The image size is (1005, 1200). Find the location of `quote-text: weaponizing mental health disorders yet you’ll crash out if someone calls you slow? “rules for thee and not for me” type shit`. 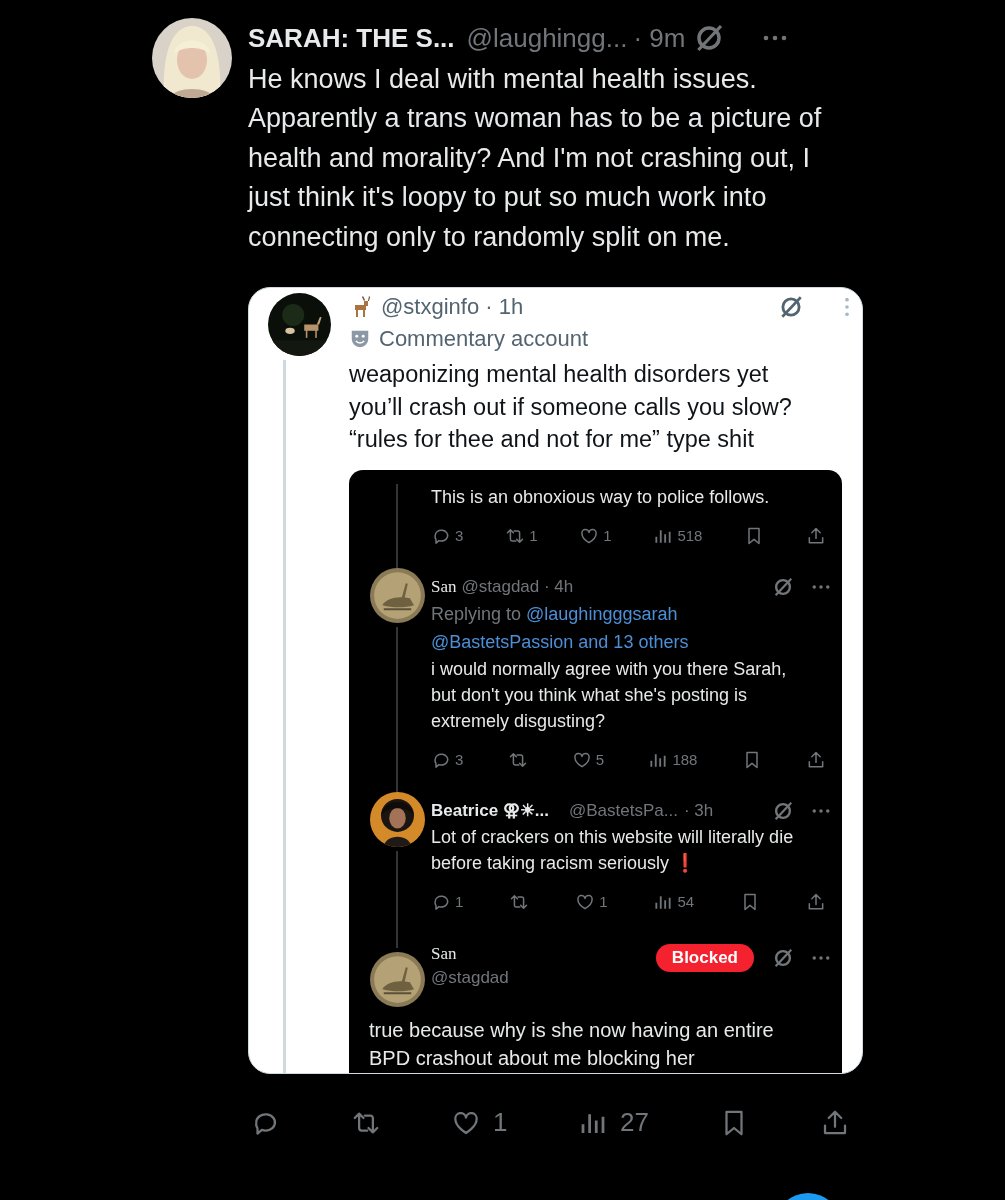

quote-text: weaponizing mental health disorders yet you’ll crash out if someone calls you slow? “rules for thee and not for me” type shit is located at coordinates (571, 407).